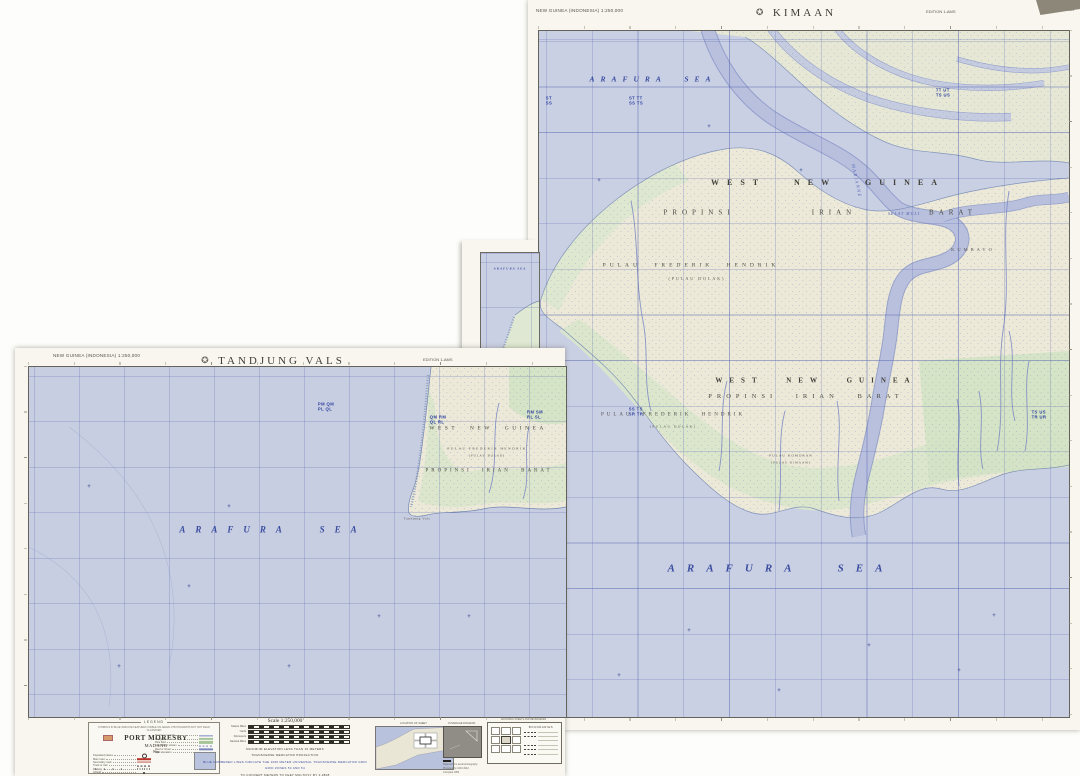 Image resolution: width=1080 pixels, height=776 pixels. I want to click on legend-title: LEGEND, so click(154, 722).